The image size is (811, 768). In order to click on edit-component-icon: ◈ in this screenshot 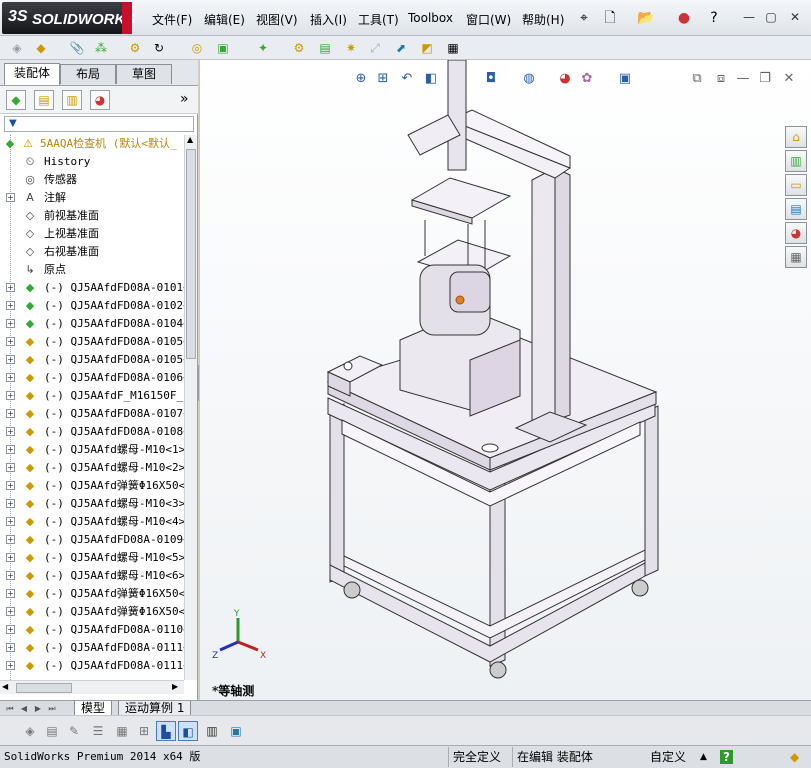, I will do `click(17, 48)`.